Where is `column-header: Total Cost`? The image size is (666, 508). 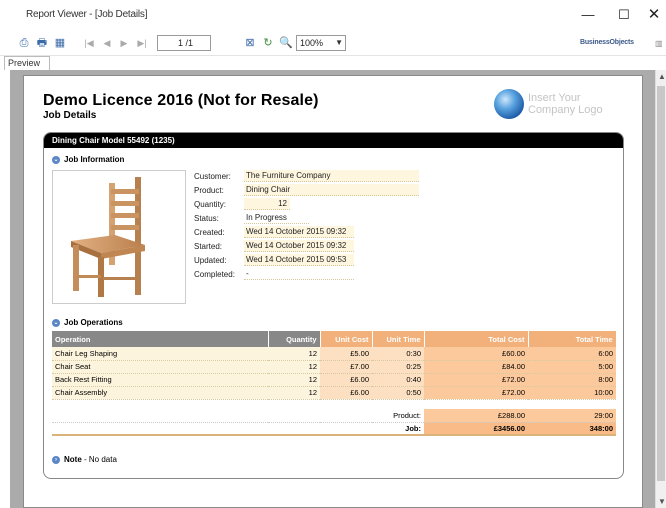 column-header: Total Cost is located at coordinates (476, 339).